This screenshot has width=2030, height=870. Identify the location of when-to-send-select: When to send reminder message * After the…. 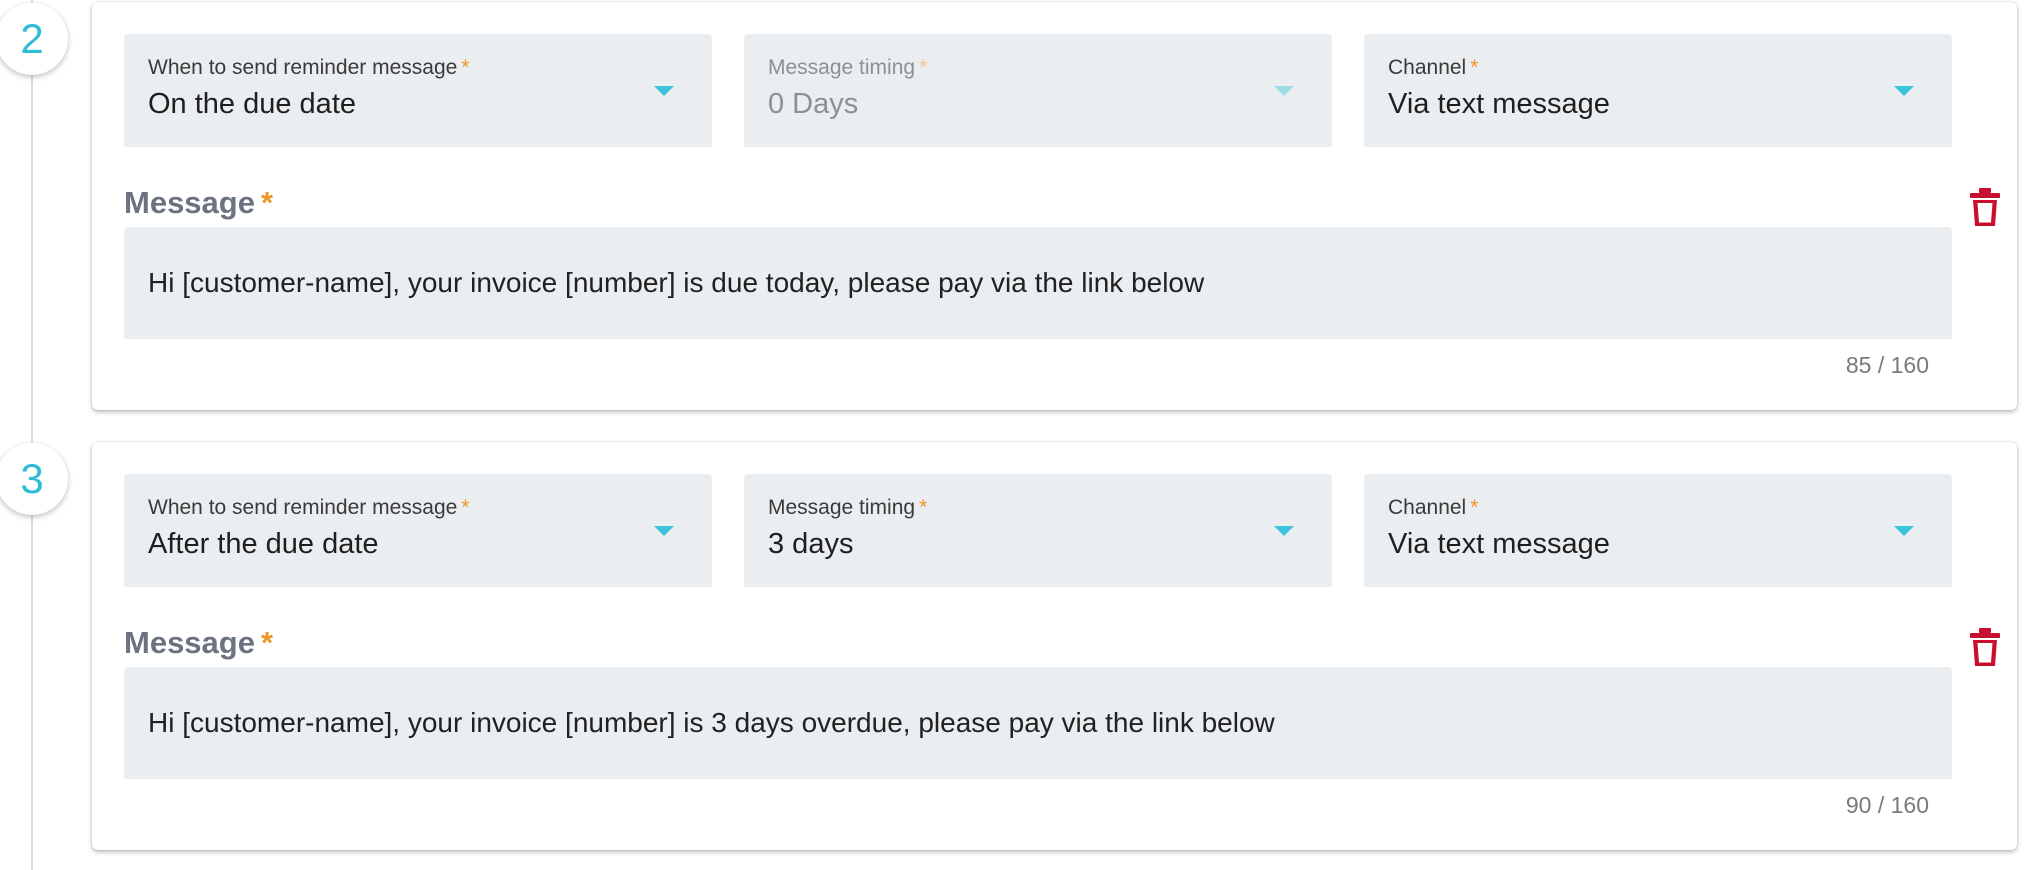
(418, 530).